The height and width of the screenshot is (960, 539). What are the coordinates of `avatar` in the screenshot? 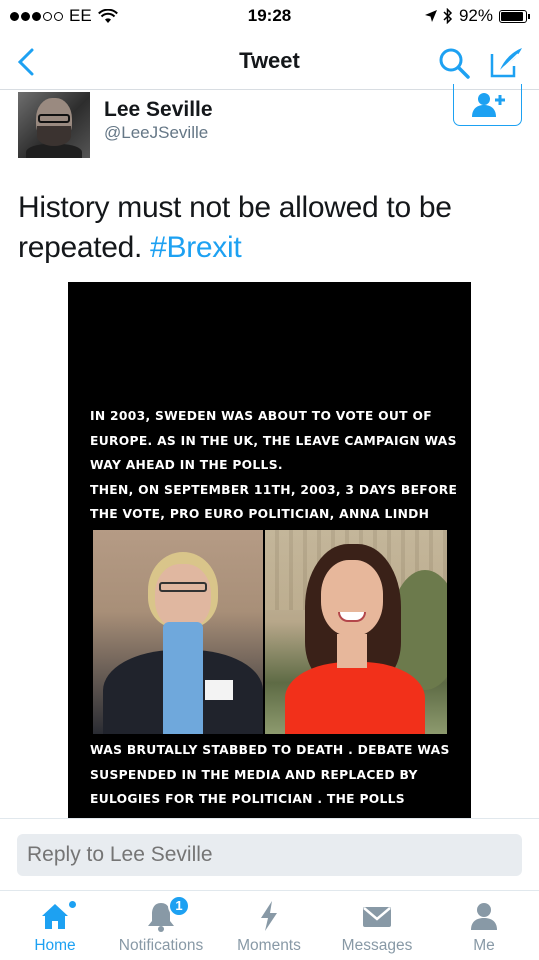 It's located at (54, 125).